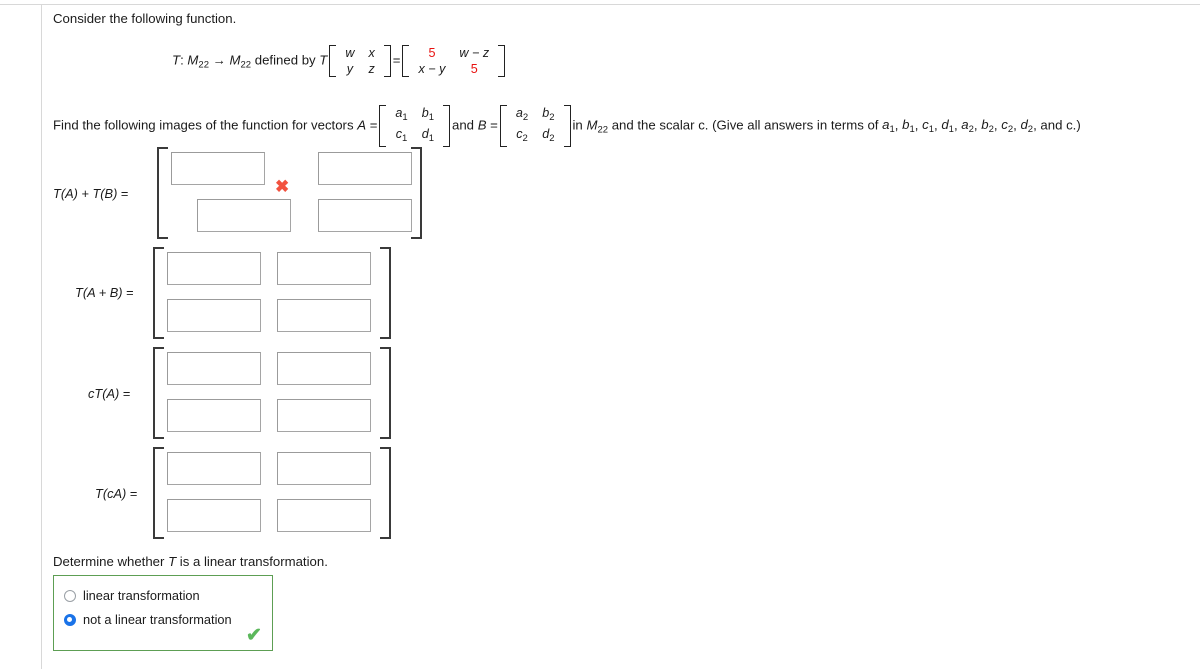 The height and width of the screenshot is (669, 1200). What do you see at coordinates (350, 69) in the screenshot?
I see `def-in-cell-1-0: y` at bounding box center [350, 69].